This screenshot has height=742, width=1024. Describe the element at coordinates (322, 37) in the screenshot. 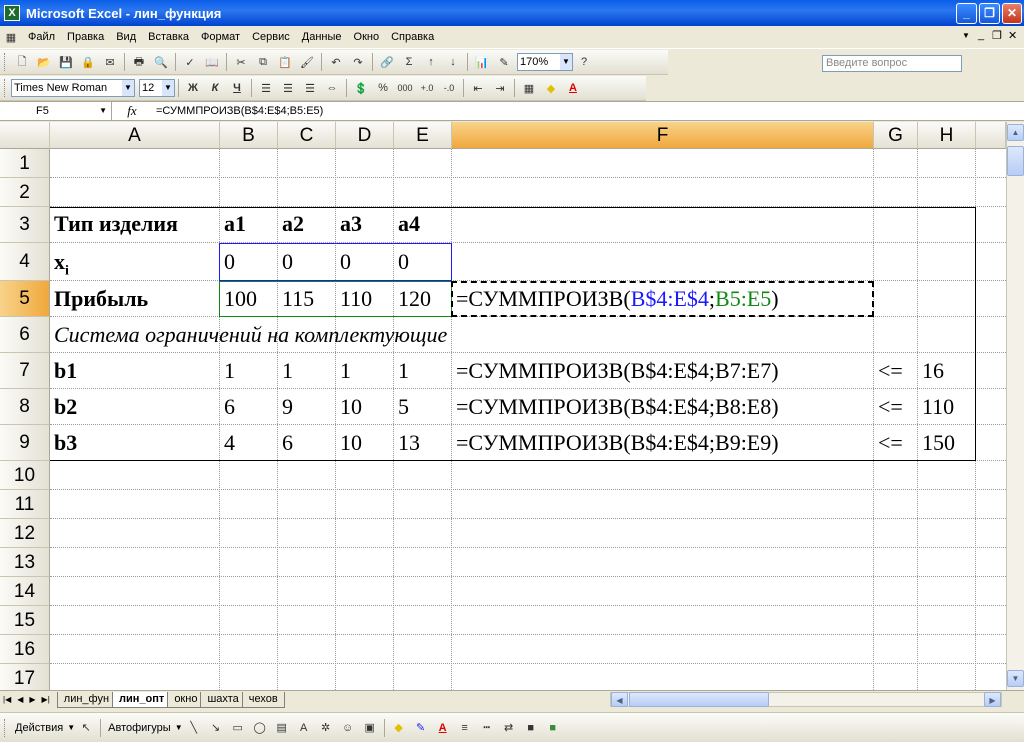

I see `menu-data: Данные` at that location.